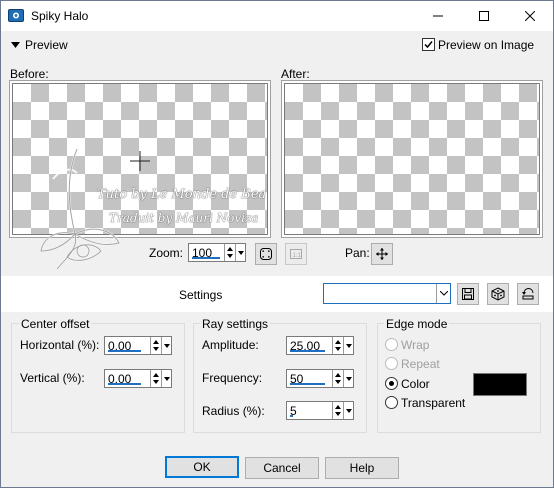 The height and width of the screenshot is (488, 554). What do you see at coordinates (500, 384) in the screenshot?
I see `edge-color-swatch` at bounding box center [500, 384].